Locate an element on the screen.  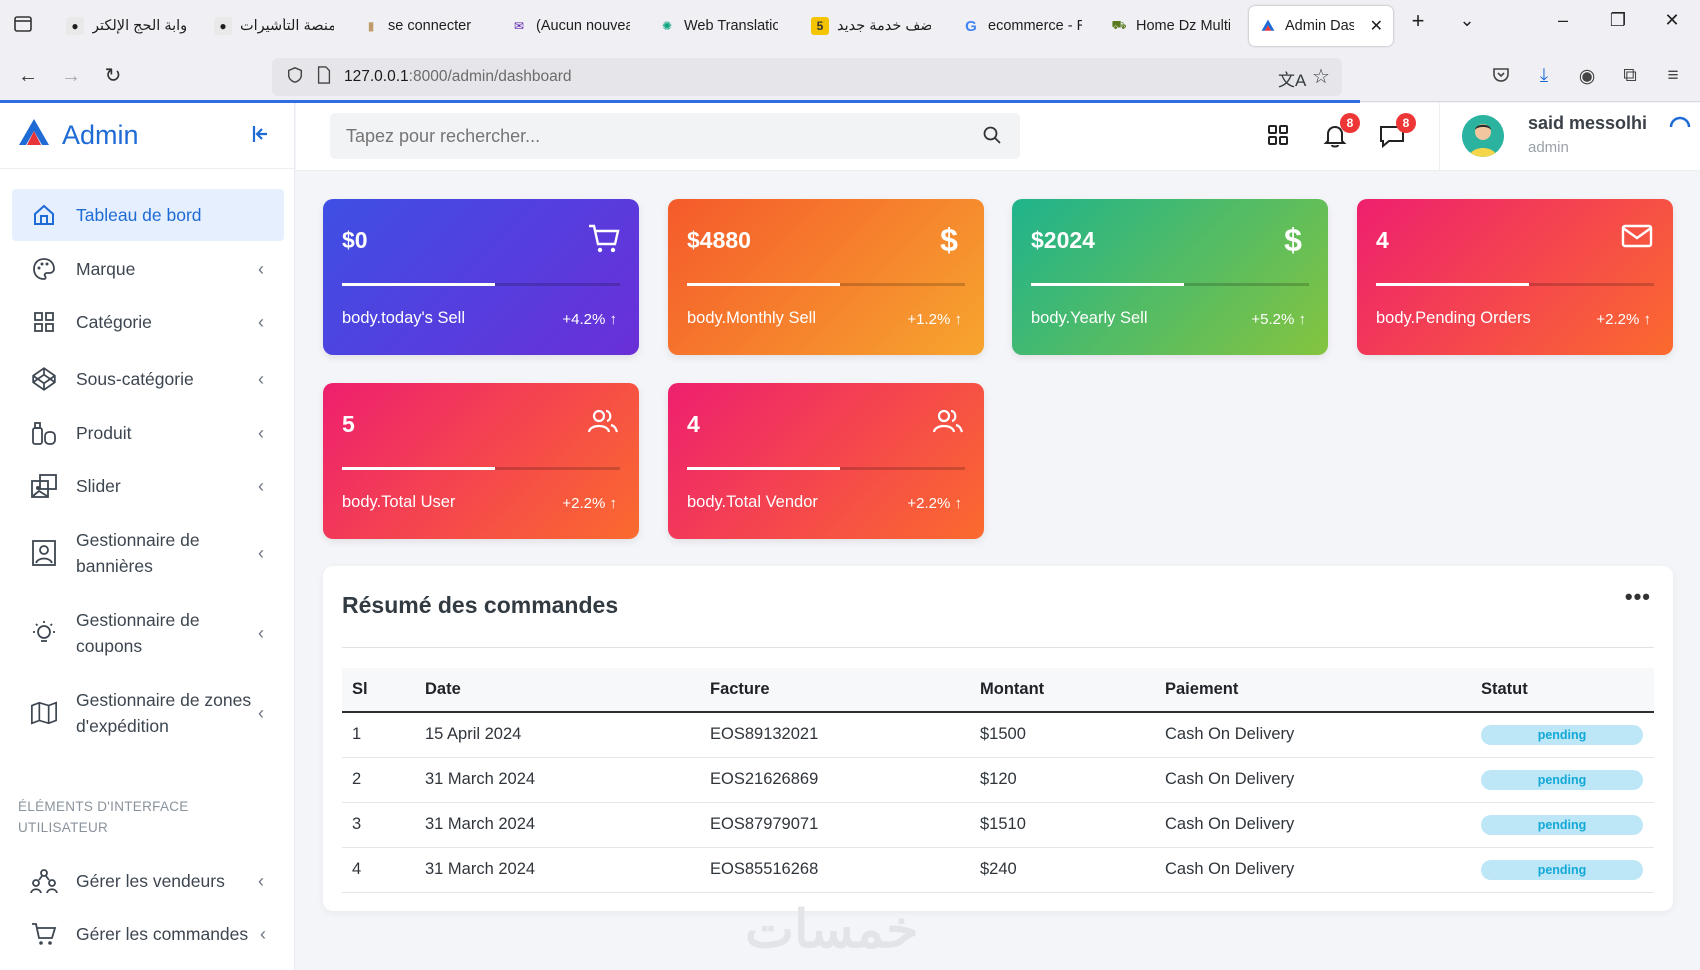
stat-value: 5 is located at coordinates (348, 424).